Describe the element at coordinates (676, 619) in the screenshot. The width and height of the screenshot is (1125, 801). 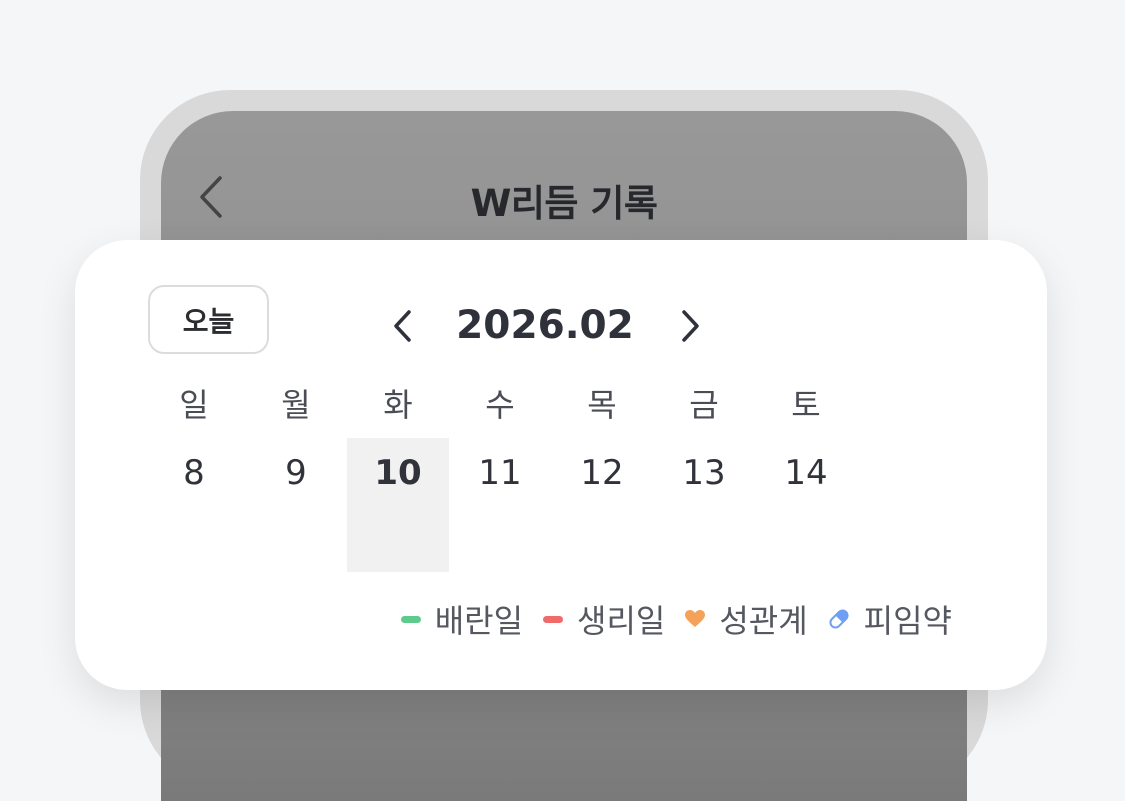
I see `legend: 배란일 생리일 성관계 피임약` at that location.